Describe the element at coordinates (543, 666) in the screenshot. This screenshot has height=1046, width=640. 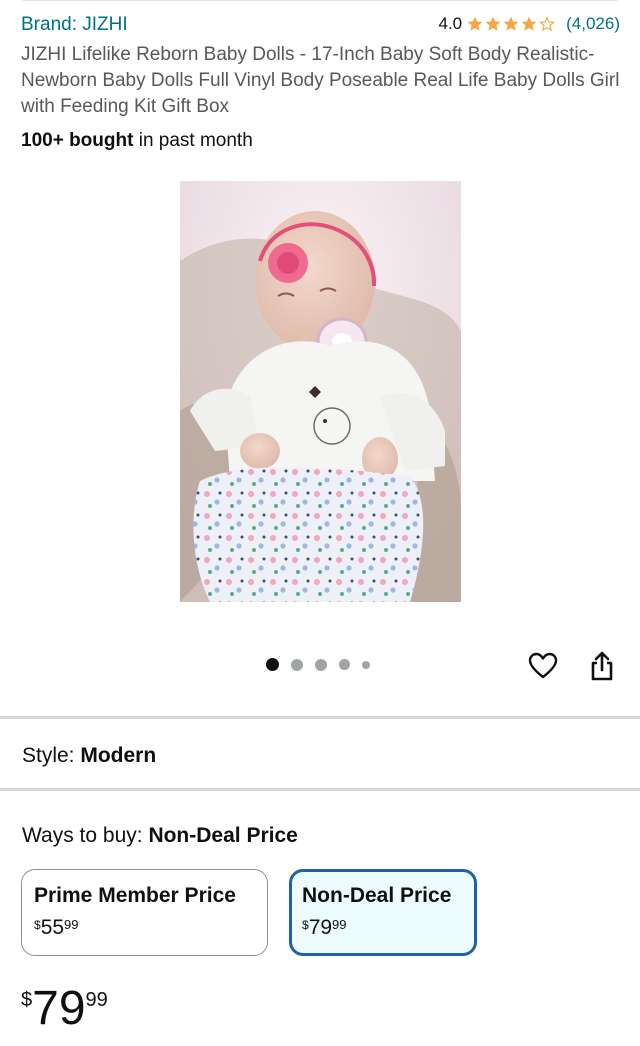
I see `heart-icon` at that location.